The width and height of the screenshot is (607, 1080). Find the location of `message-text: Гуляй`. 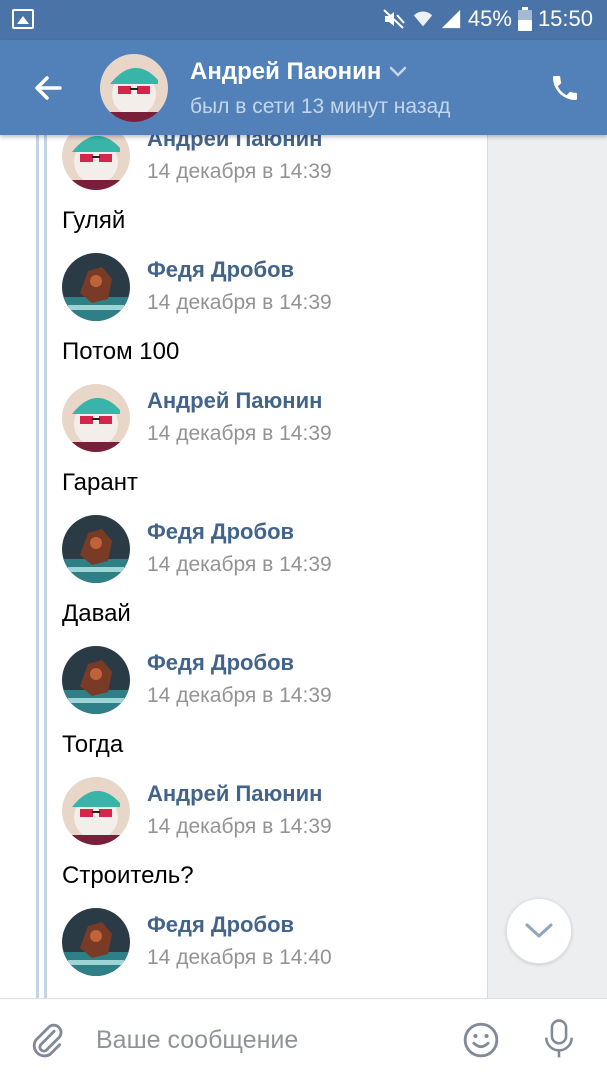

message-text: Гуляй is located at coordinates (94, 220).